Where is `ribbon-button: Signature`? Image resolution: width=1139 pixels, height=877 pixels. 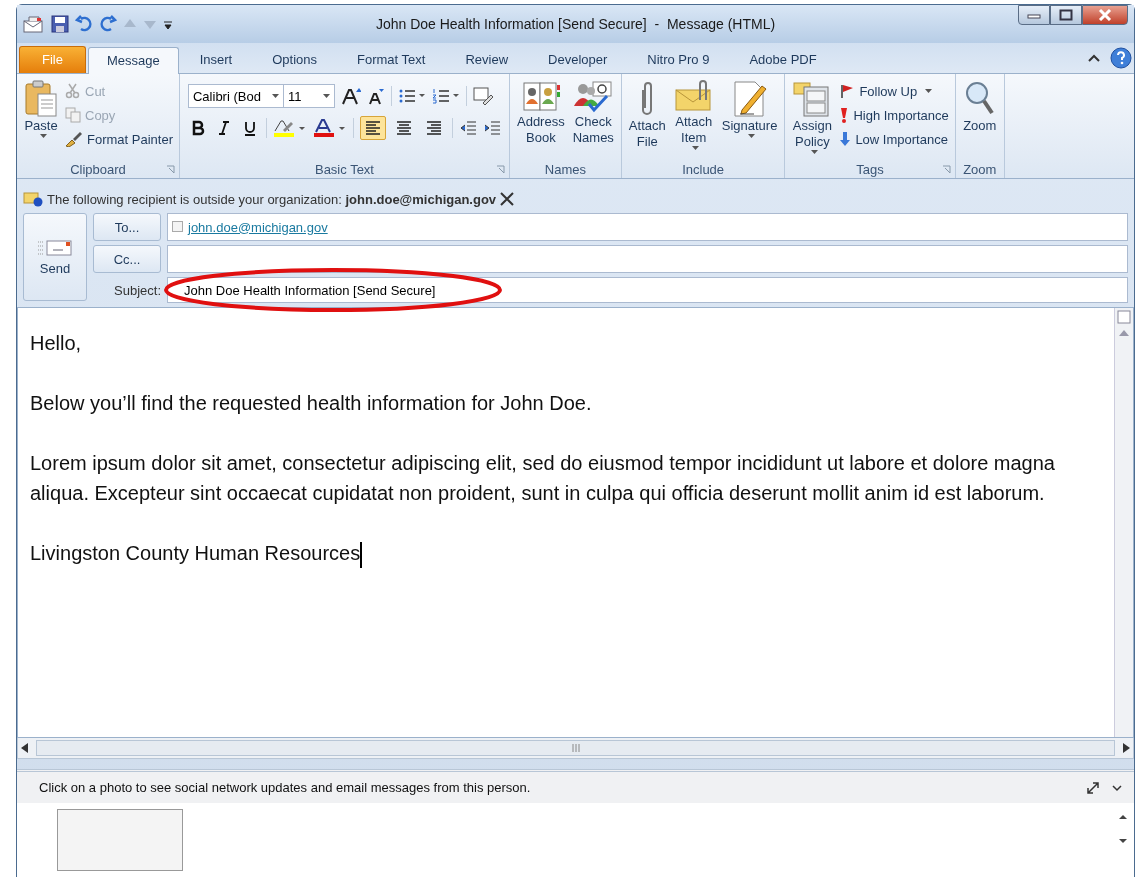 ribbon-button: Signature is located at coordinates (749, 119).